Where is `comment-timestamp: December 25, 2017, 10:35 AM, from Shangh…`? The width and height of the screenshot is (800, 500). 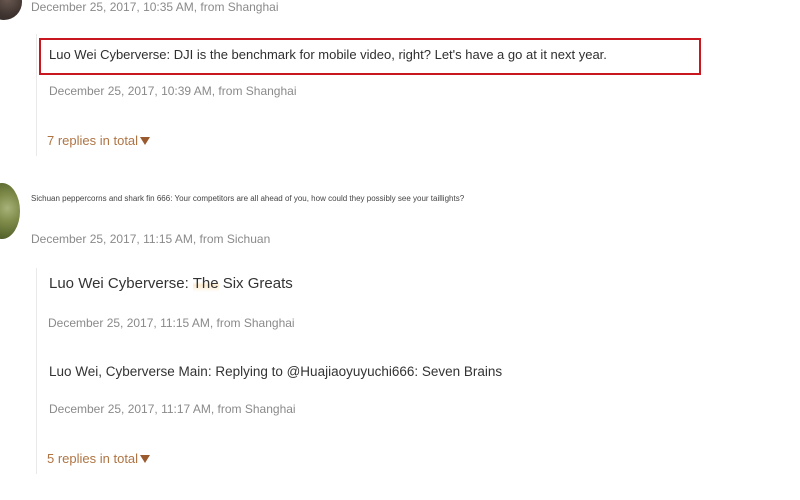 comment-timestamp: December 25, 2017, 10:35 AM, from Shangh… is located at coordinates (155, 7).